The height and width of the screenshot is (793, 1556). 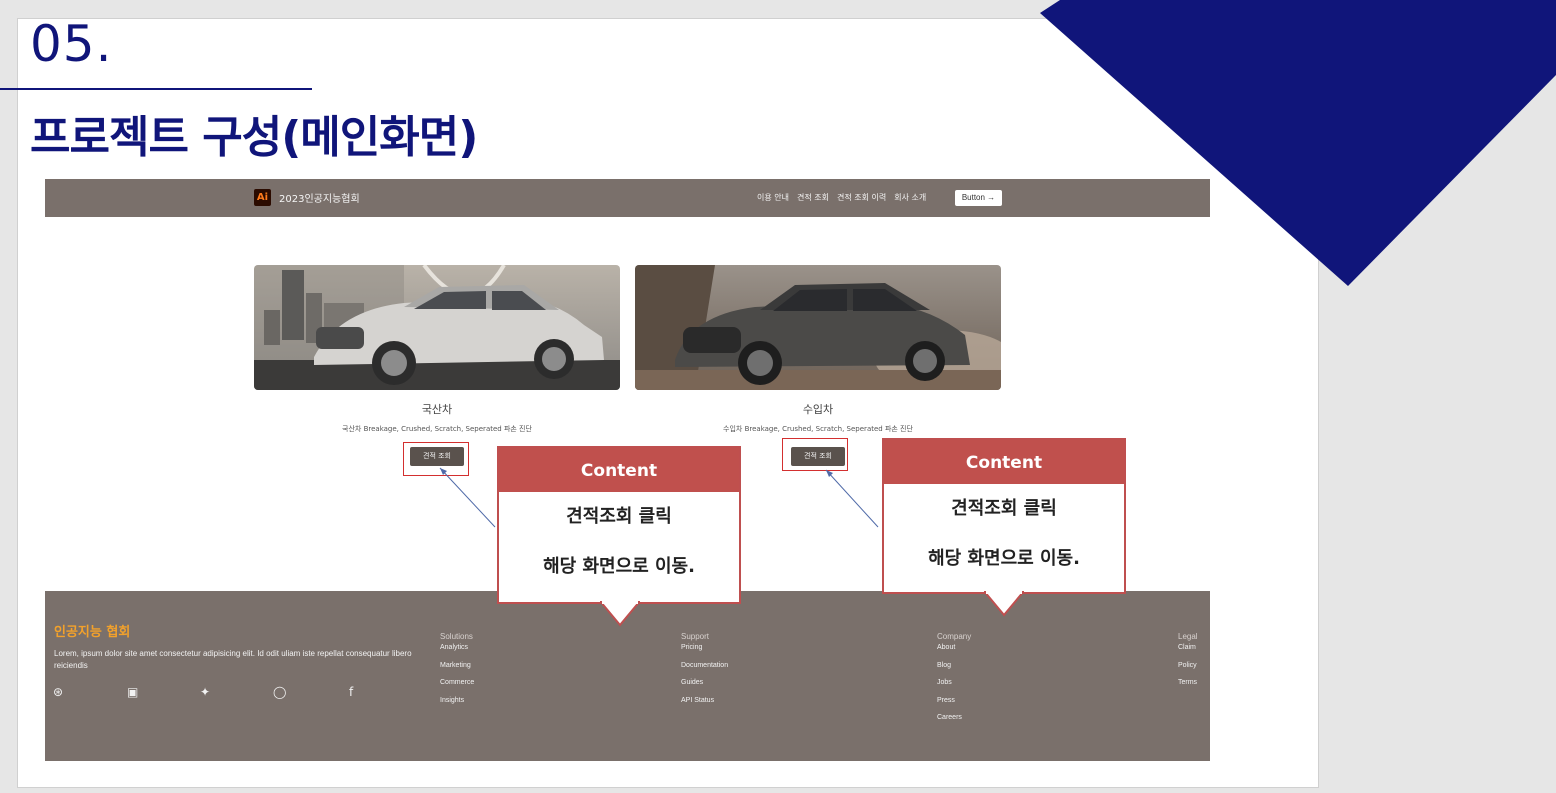 I want to click on footer-link: Insights, so click(x=457, y=706).